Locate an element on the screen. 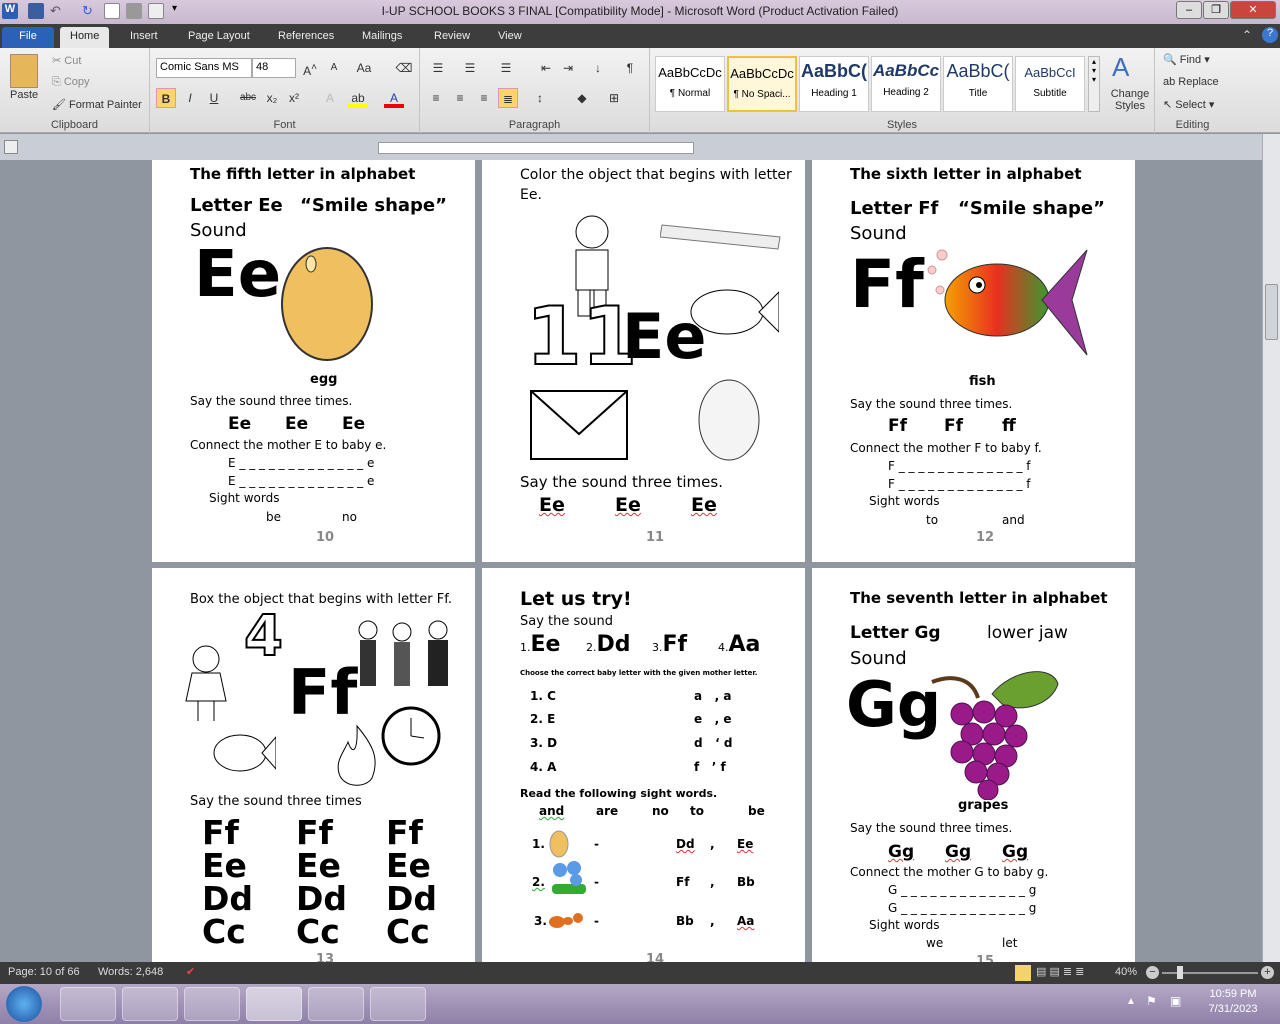  underline-button: U is located at coordinates (214, 98).